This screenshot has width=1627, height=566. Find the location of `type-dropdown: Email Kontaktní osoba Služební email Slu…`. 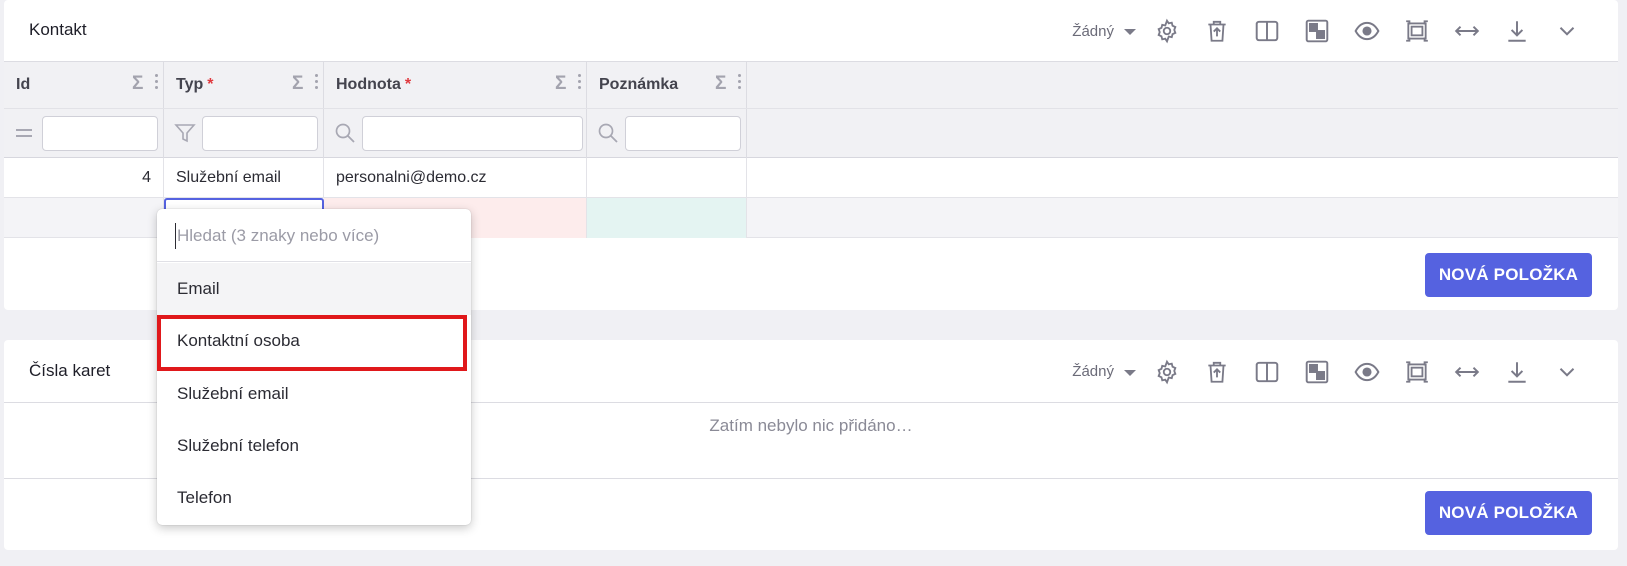

type-dropdown: Email Kontaktní osoba Služební email Slu… is located at coordinates (314, 367).